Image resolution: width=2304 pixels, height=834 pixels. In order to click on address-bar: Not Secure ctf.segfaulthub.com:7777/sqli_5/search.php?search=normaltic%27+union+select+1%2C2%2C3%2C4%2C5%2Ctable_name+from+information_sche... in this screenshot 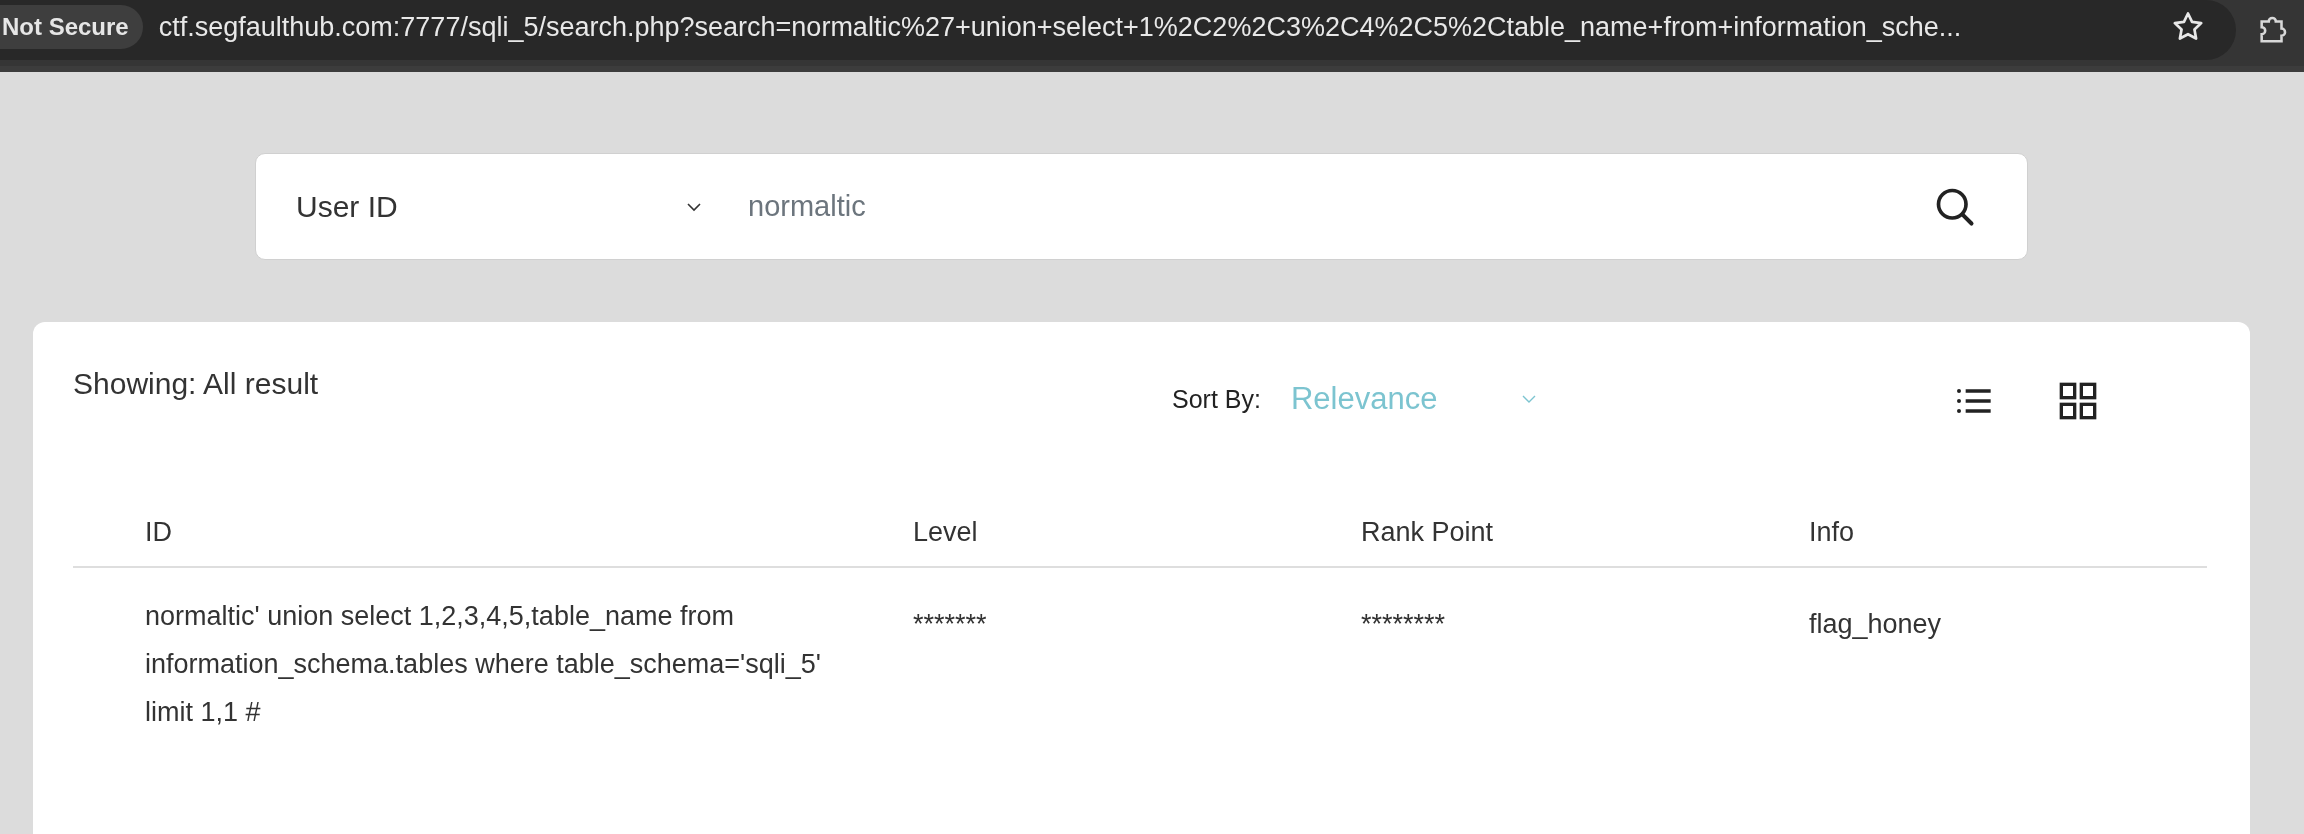, I will do `click(1118, 30)`.